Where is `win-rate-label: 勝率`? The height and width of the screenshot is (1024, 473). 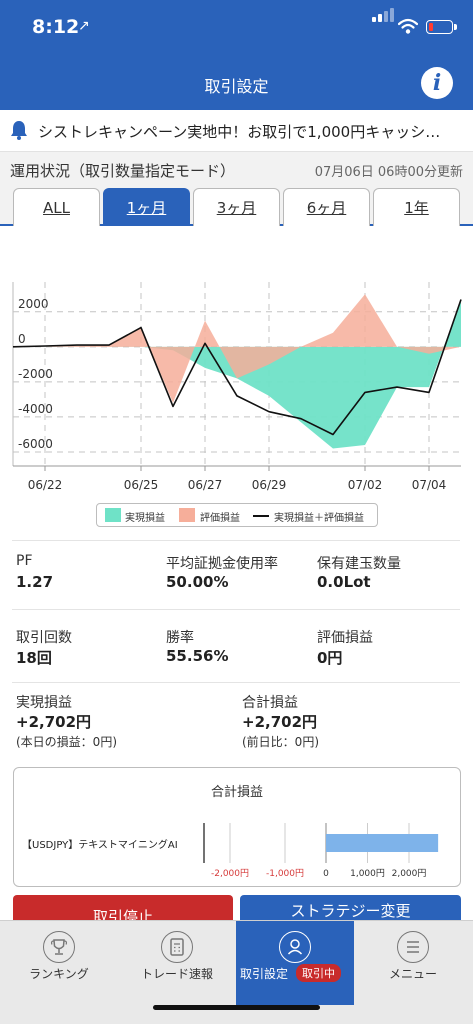 win-rate-label: 勝率 is located at coordinates (180, 638).